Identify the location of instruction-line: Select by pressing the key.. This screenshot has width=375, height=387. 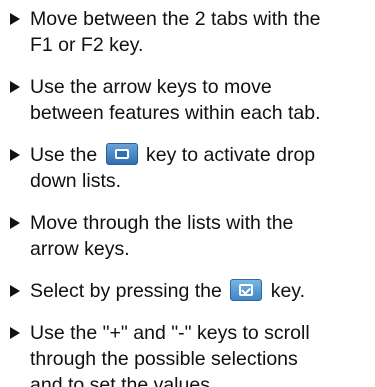
(198, 291).